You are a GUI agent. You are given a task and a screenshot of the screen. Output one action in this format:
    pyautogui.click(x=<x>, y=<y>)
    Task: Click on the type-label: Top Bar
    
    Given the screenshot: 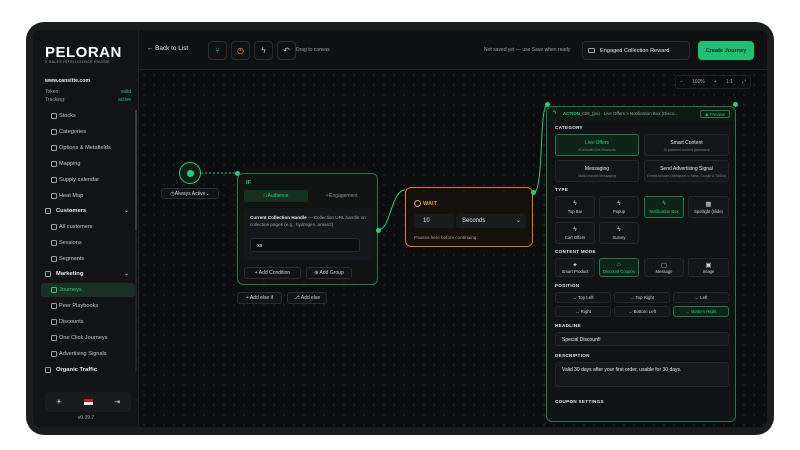 What is the action you would take?
    pyautogui.click(x=575, y=211)
    